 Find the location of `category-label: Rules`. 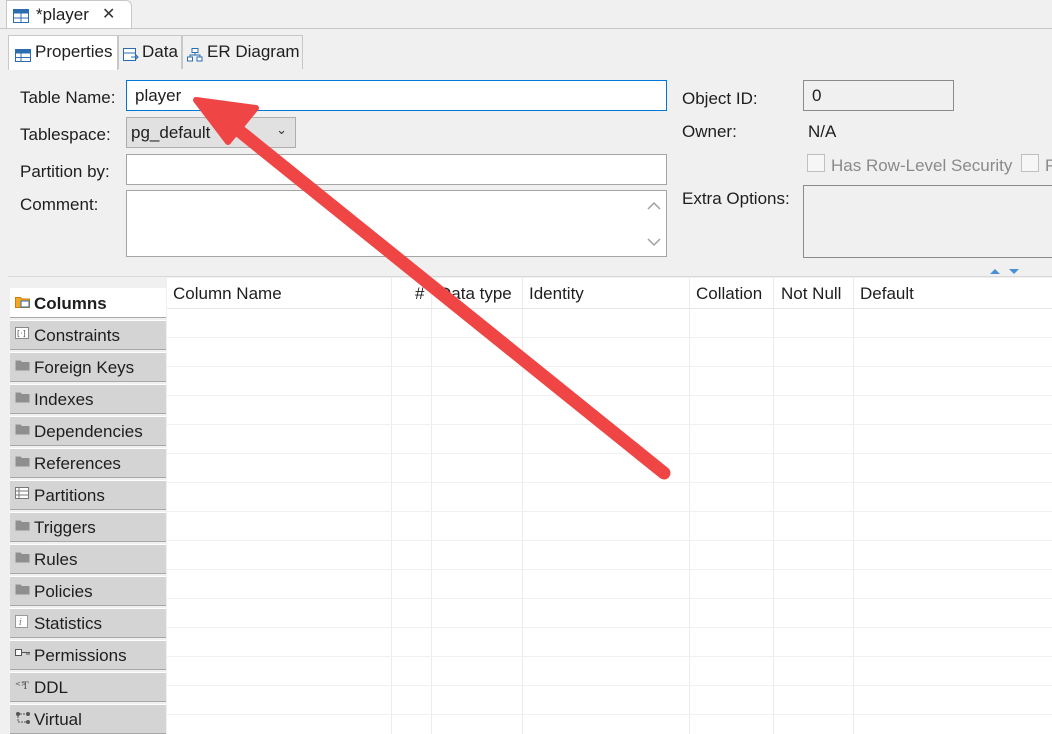

category-label: Rules is located at coordinates (56, 559).